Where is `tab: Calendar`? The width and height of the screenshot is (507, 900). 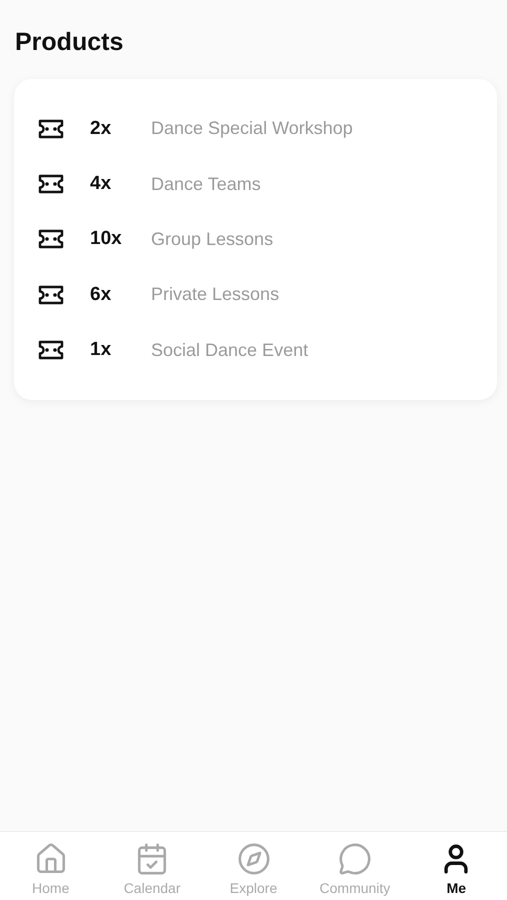 tab: Calendar is located at coordinates (152, 866).